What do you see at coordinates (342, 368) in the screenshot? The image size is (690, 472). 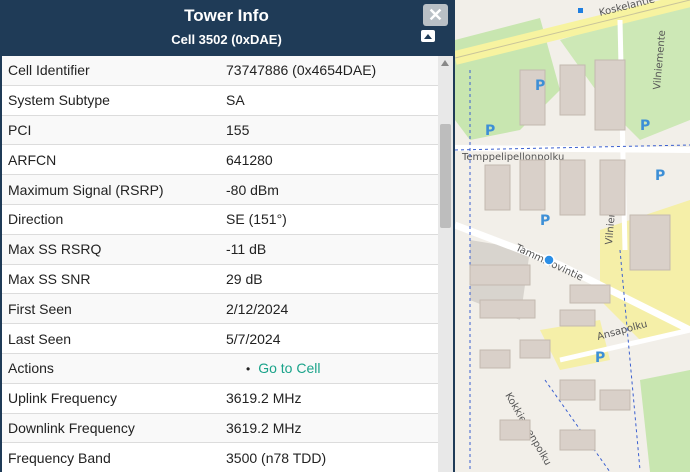 I see `action-item: Go to Cell` at bounding box center [342, 368].